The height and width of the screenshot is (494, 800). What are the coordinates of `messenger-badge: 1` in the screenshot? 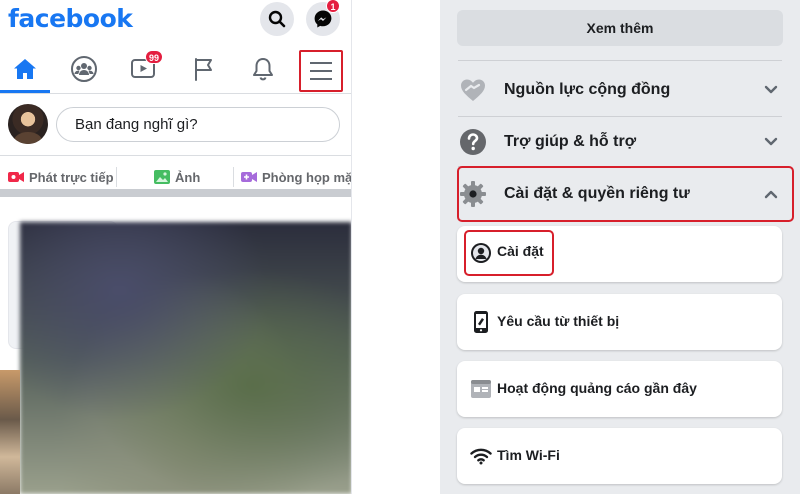 It's located at (333, 6).